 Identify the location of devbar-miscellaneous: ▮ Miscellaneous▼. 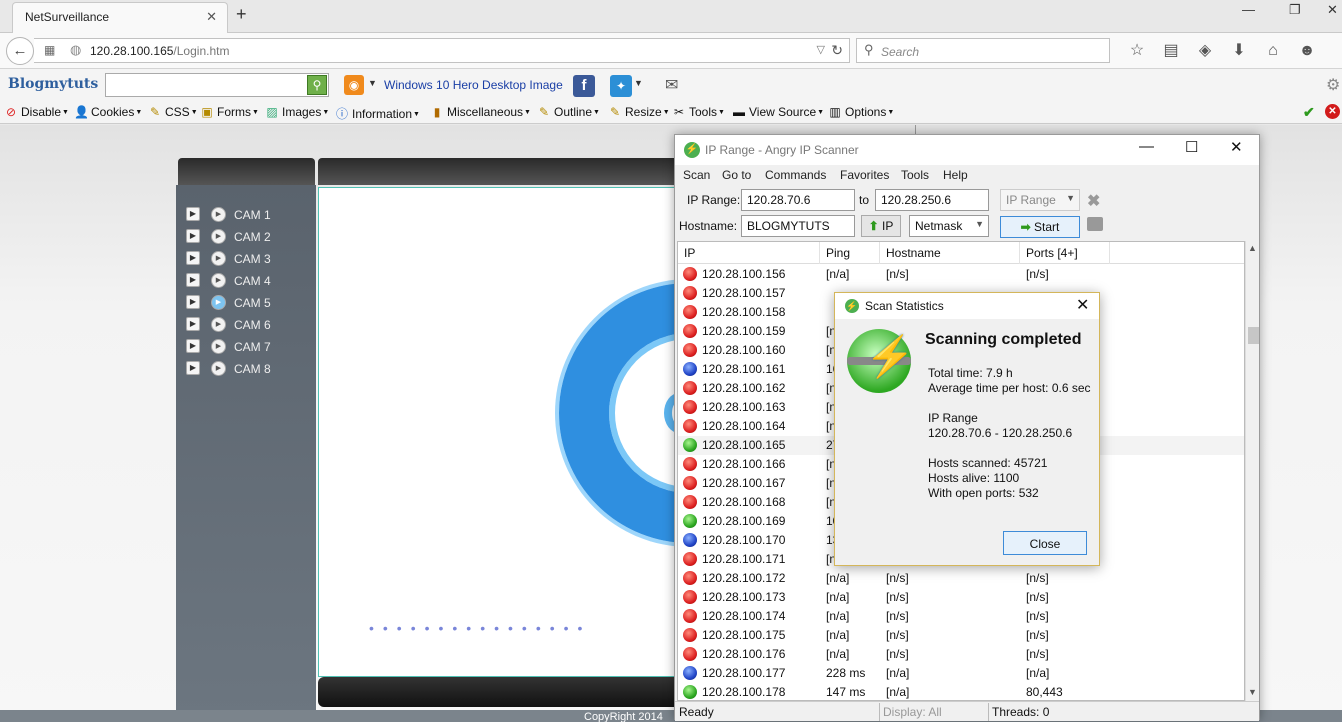
(480, 112).